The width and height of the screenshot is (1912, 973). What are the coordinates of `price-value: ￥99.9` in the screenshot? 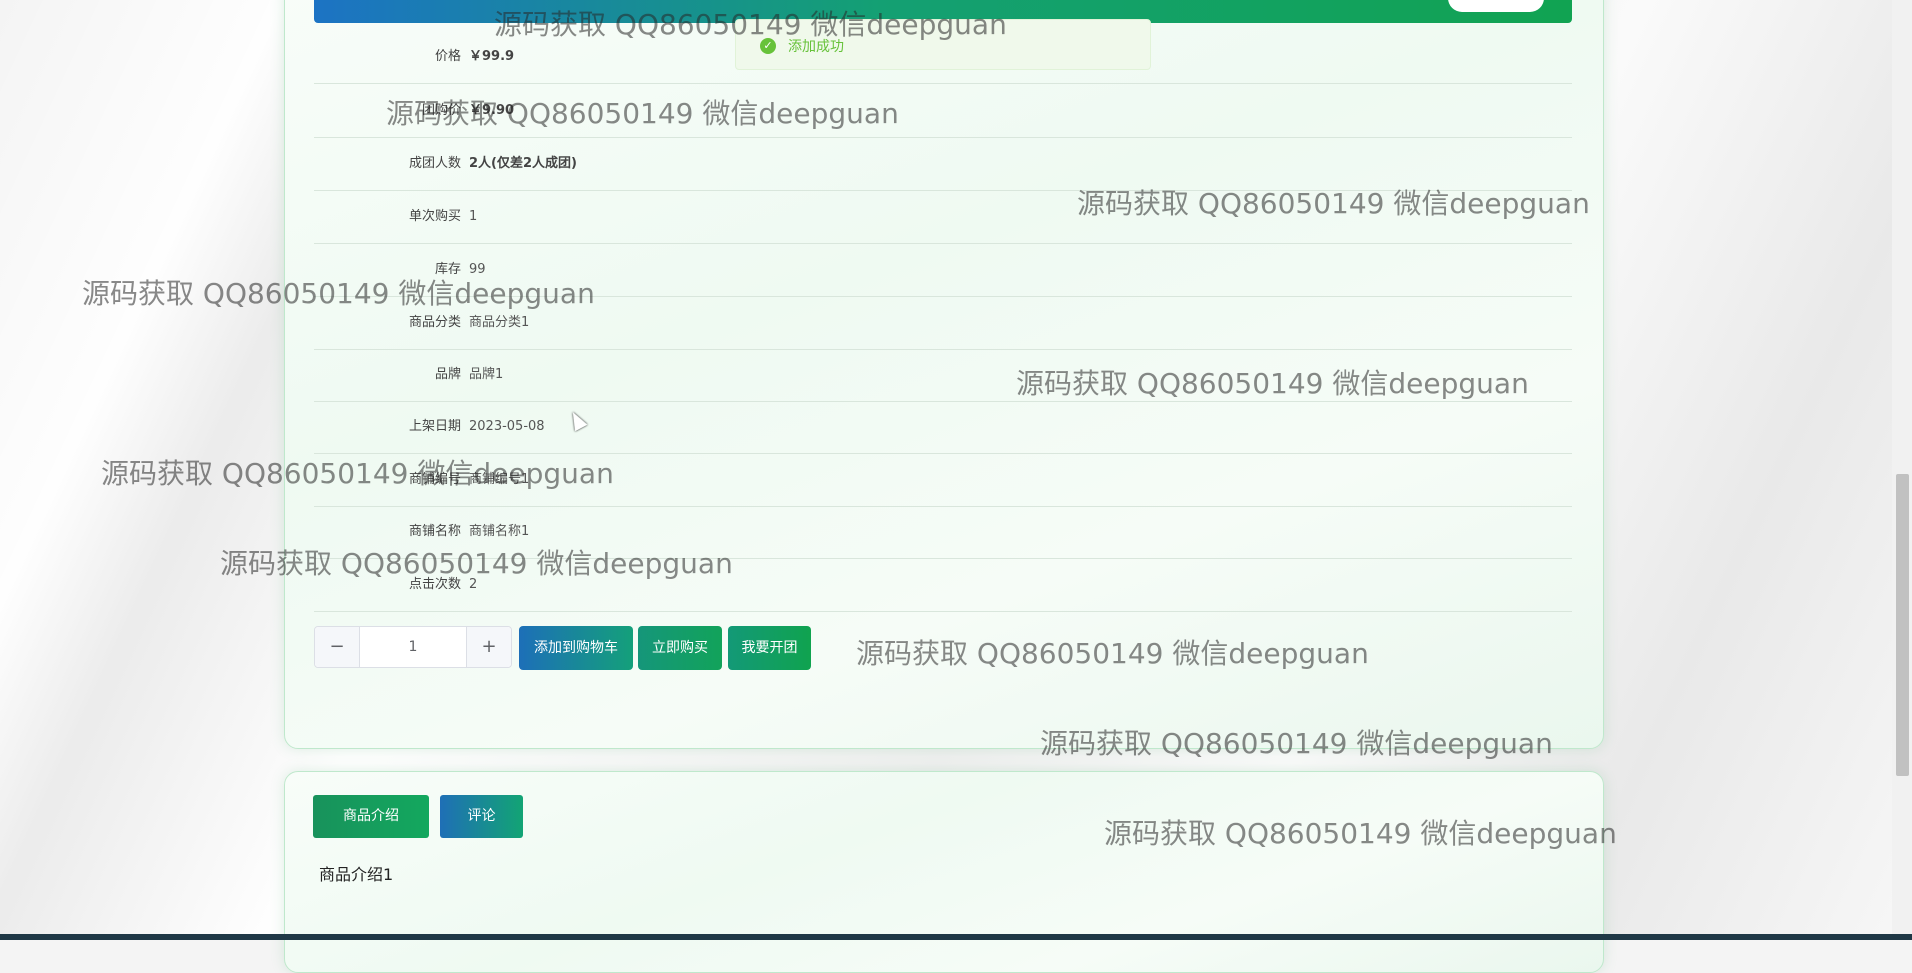 It's located at (492, 56).